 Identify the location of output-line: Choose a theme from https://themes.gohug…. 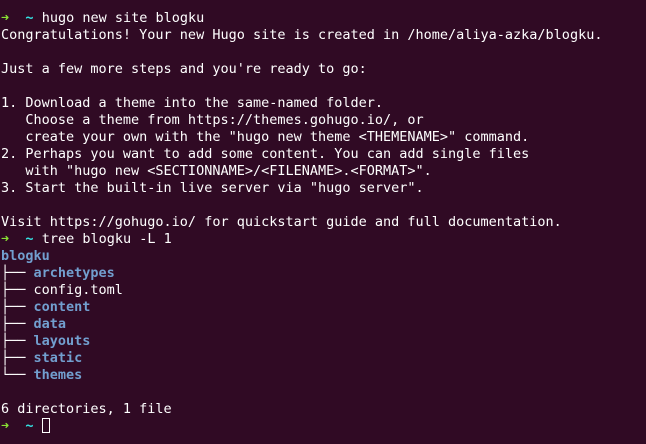
(212, 120).